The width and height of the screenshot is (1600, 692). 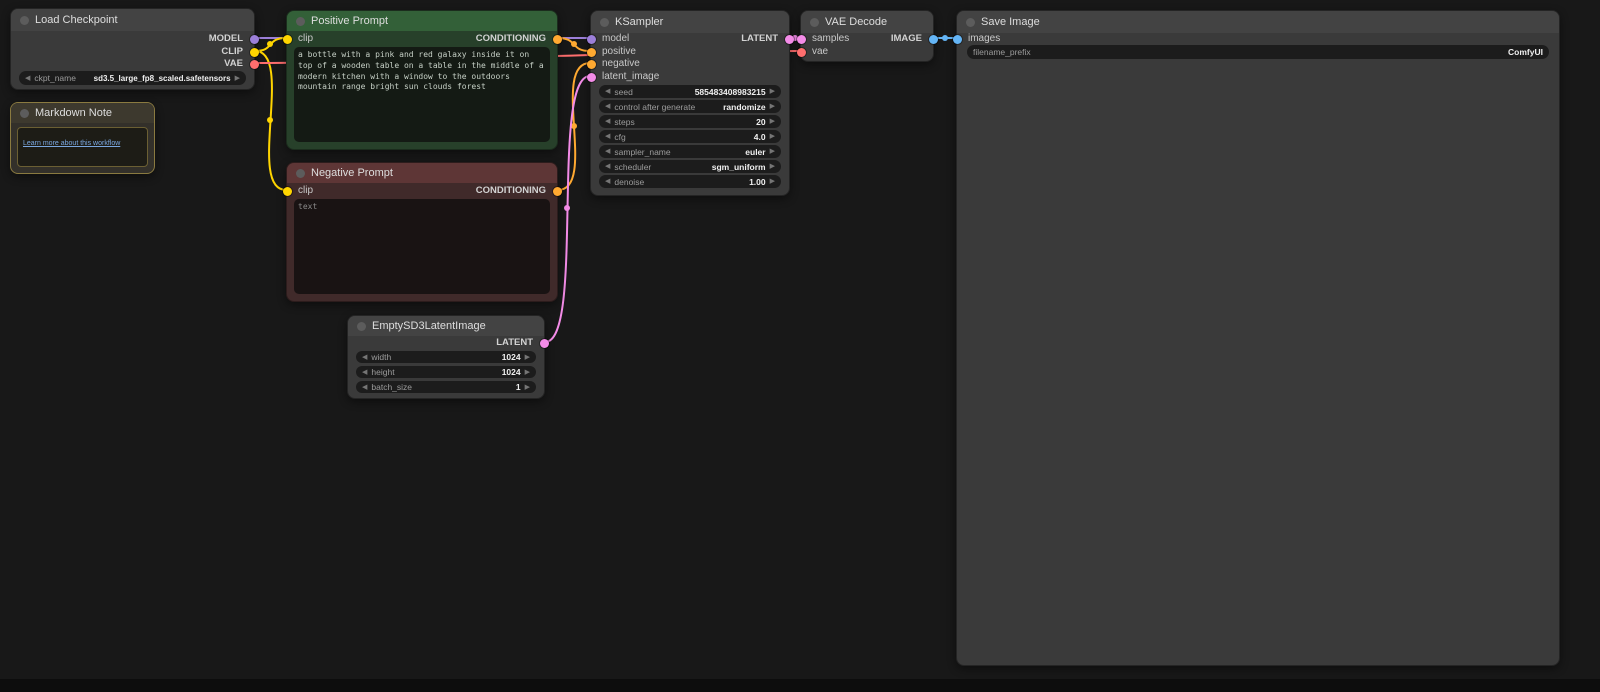 What do you see at coordinates (162, 78) in the screenshot?
I see `widget-value: sd3.5_large_fp8_scaled.safetensors` at bounding box center [162, 78].